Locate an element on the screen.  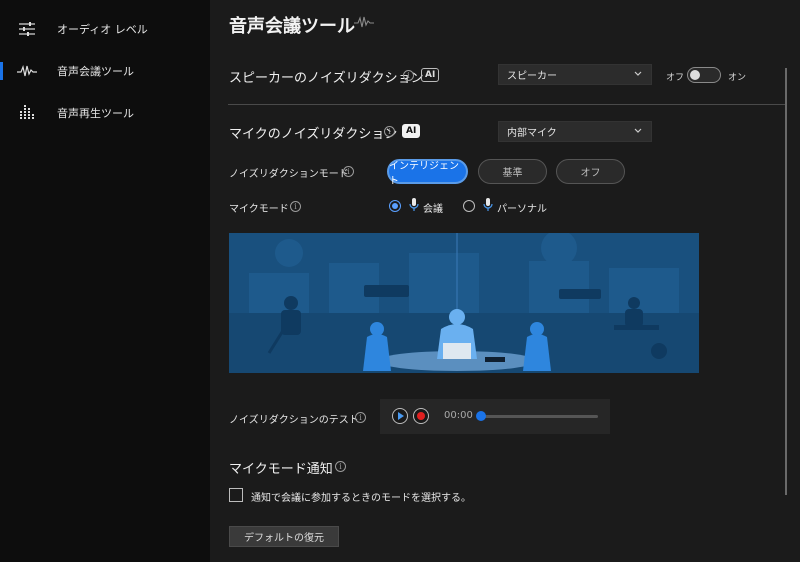
sidebar-item-label: 音声会議ツール is located at coordinates (95, 71).